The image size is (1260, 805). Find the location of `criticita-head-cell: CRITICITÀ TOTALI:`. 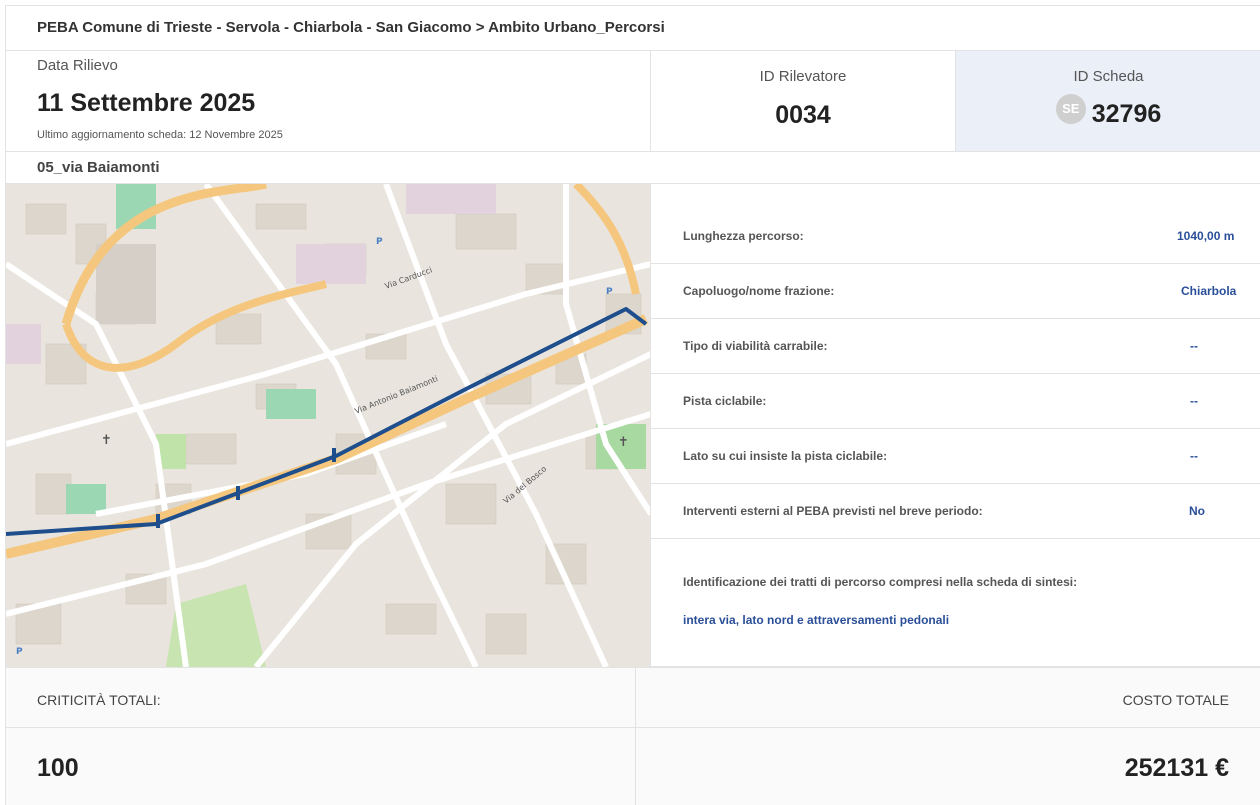

criticita-head-cell: CRITICITÀ TOTALI: is located at coordinates (321, 697).